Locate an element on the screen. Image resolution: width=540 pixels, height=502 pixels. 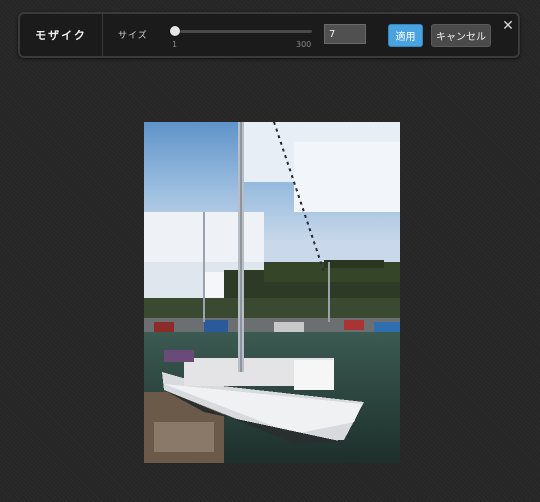
mosaic-toolbar: モザイク サイズ 1 300 適用 キャンセル ✕ is located at coordinates (269, 35).